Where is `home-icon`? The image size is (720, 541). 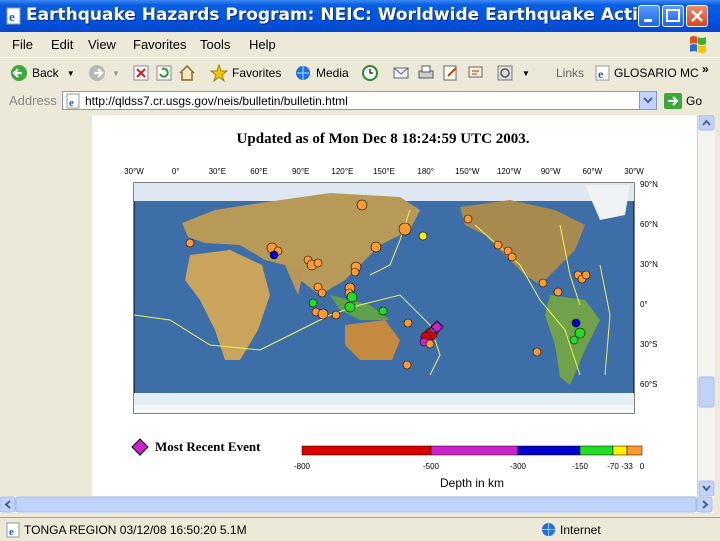 home-icon is located at coordinates (187, 72).